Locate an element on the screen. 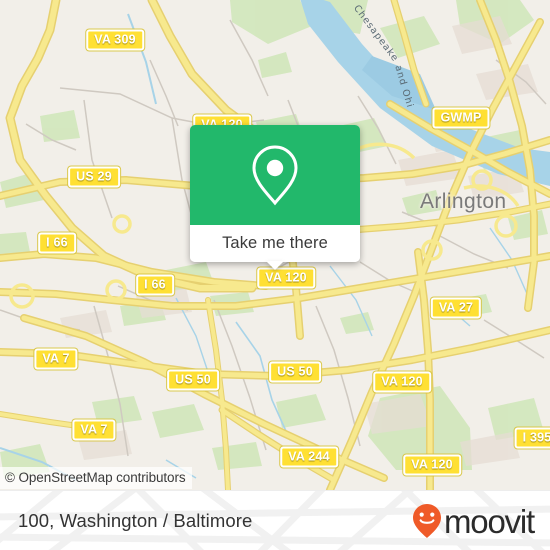 This screenshot has width=550, height=550. moovit-logo: moovit is located at coordinates (473, 521).